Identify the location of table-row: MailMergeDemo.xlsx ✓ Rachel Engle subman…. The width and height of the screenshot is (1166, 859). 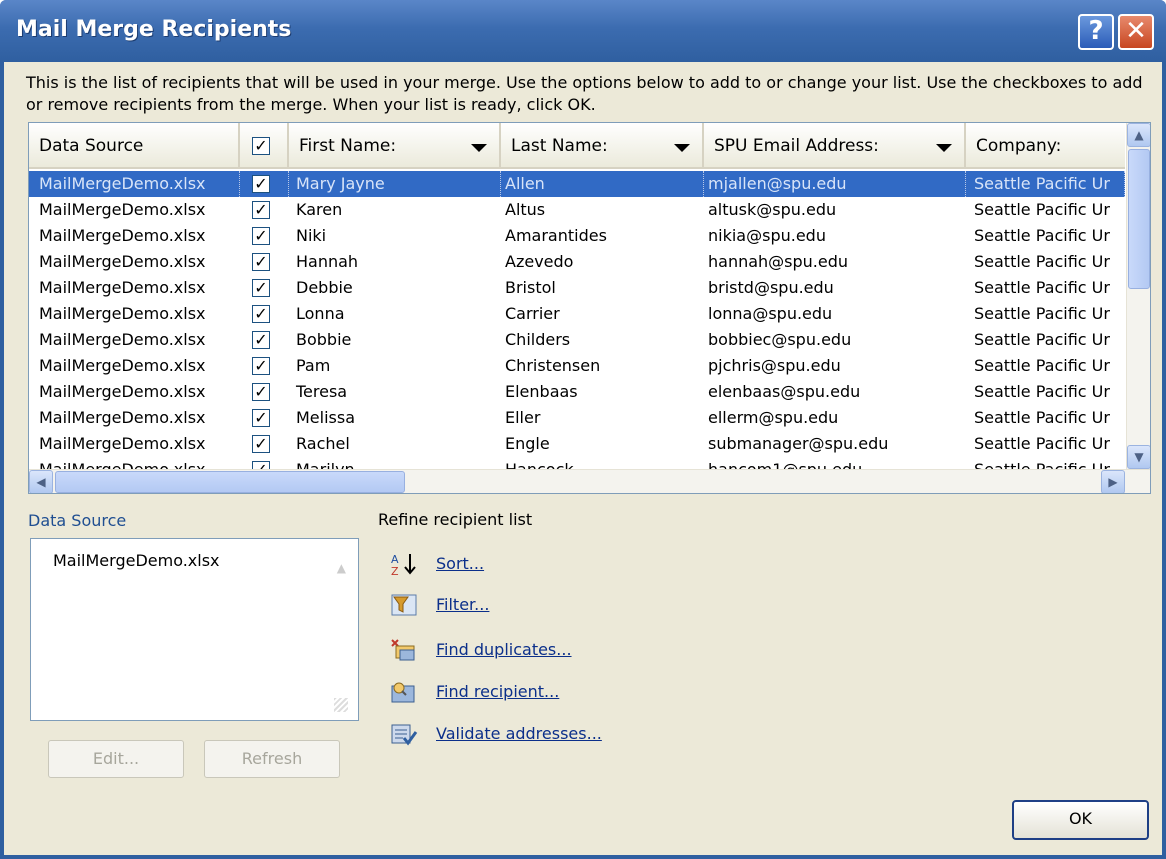
(577, 444).